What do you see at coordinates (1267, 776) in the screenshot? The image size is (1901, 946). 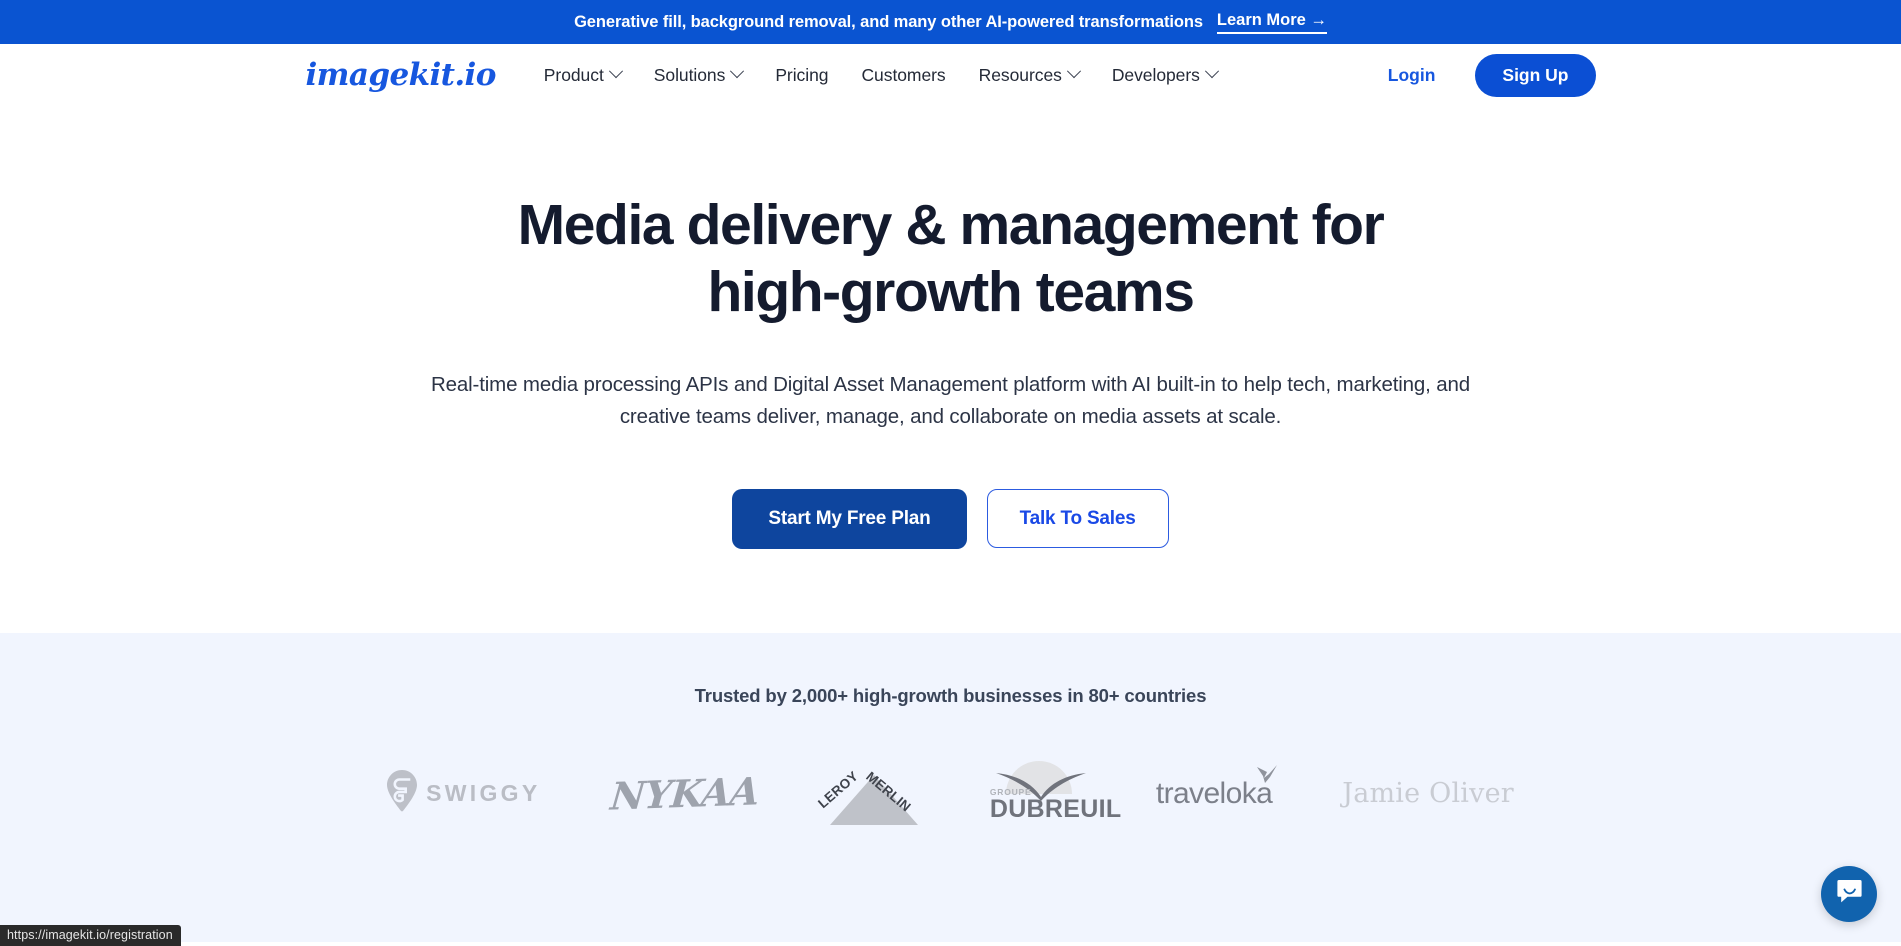 I see `origami-bird-icon` at bounding box center [1267, 776].